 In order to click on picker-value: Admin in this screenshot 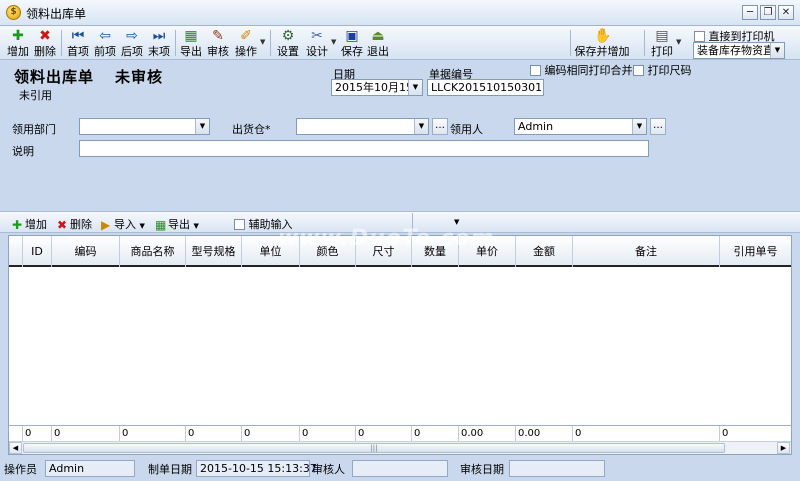, I will do `click(536, 126)`.